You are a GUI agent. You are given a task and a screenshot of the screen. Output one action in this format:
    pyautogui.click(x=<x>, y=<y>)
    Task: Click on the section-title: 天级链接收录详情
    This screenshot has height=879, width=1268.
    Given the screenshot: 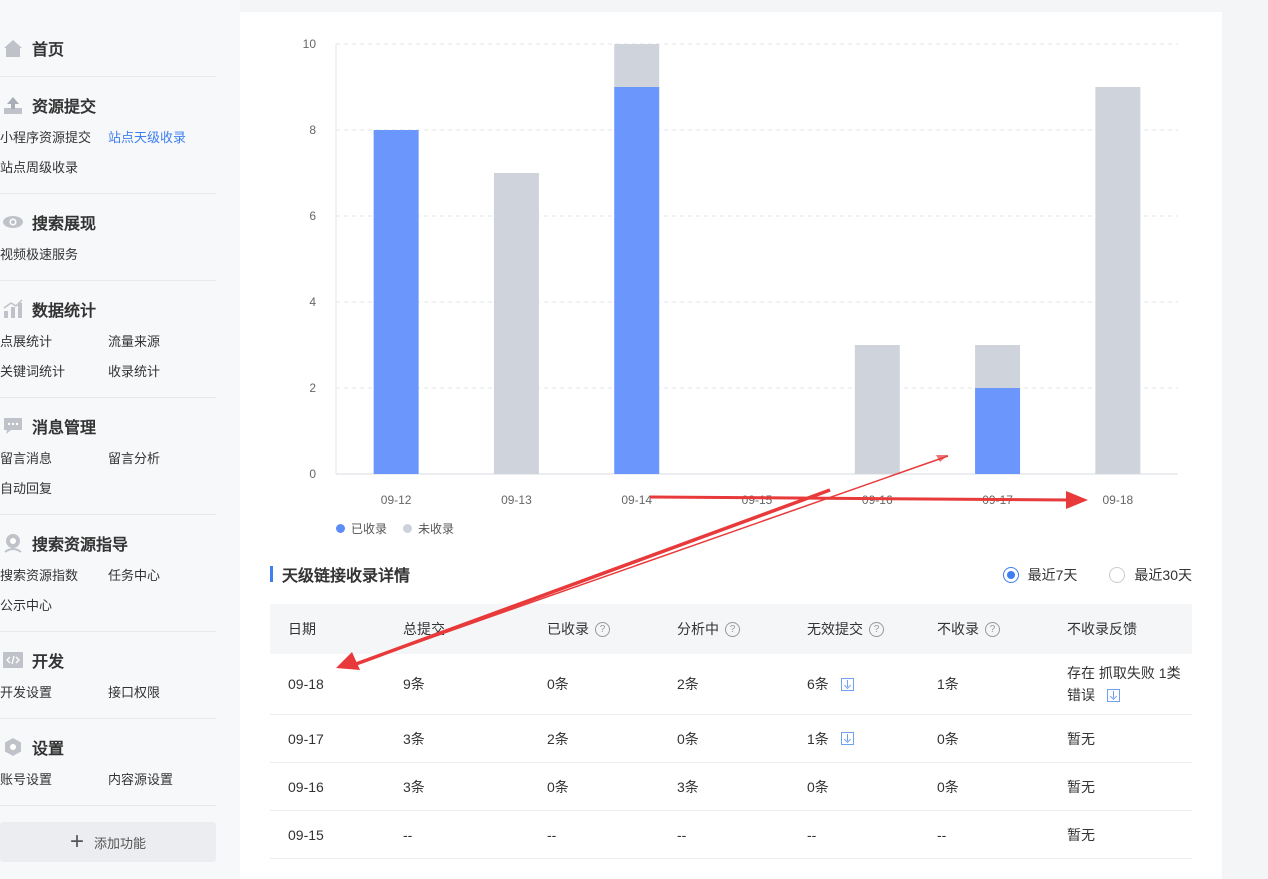 What is the action you would take?
    pyautogui.click(x=340, y=575)
    